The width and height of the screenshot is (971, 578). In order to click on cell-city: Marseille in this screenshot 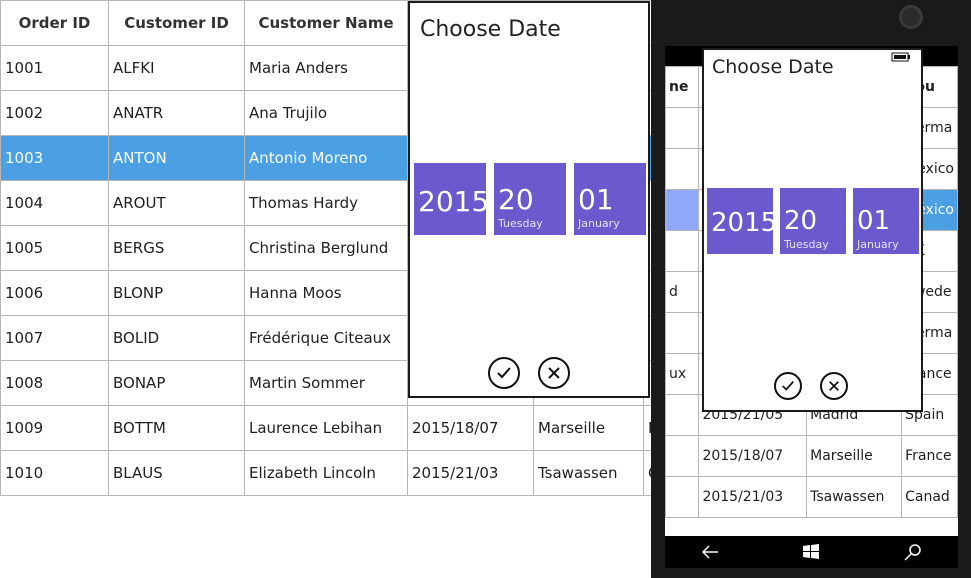, I will do `click(588, 428)`.